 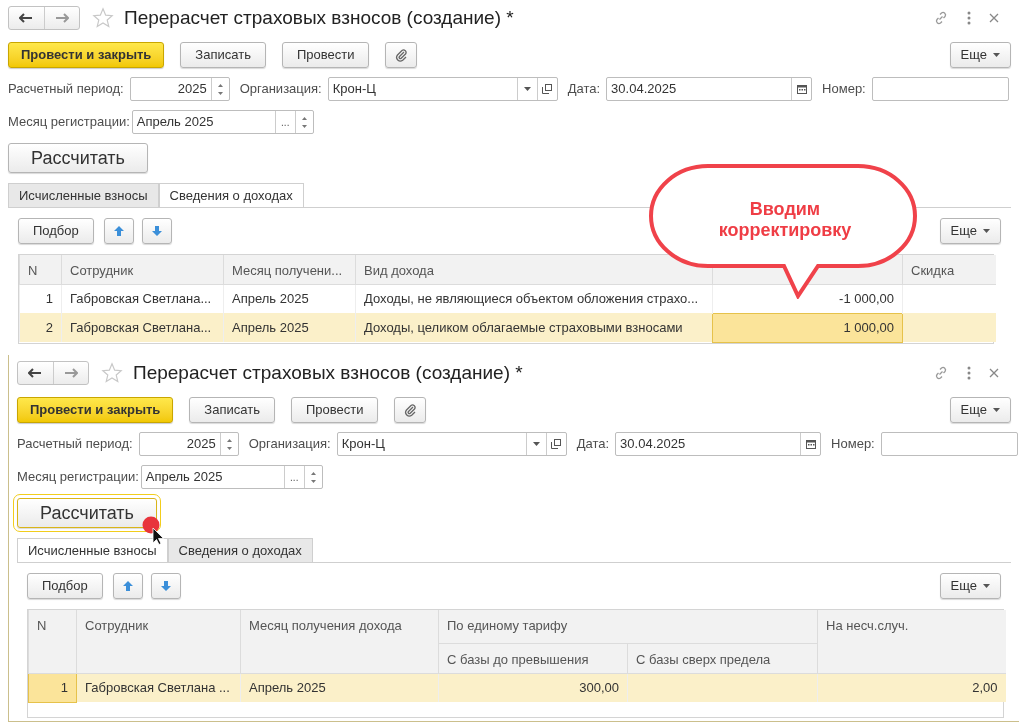 What do you see at coordinates (507, 298) in the screenshot?
I see `table-row: 1 Габровская Светлана... Апрель 2025 Доходы, не являющиеся объектом обложения страхо... -1 000,00` at bounding box center [507, 298].